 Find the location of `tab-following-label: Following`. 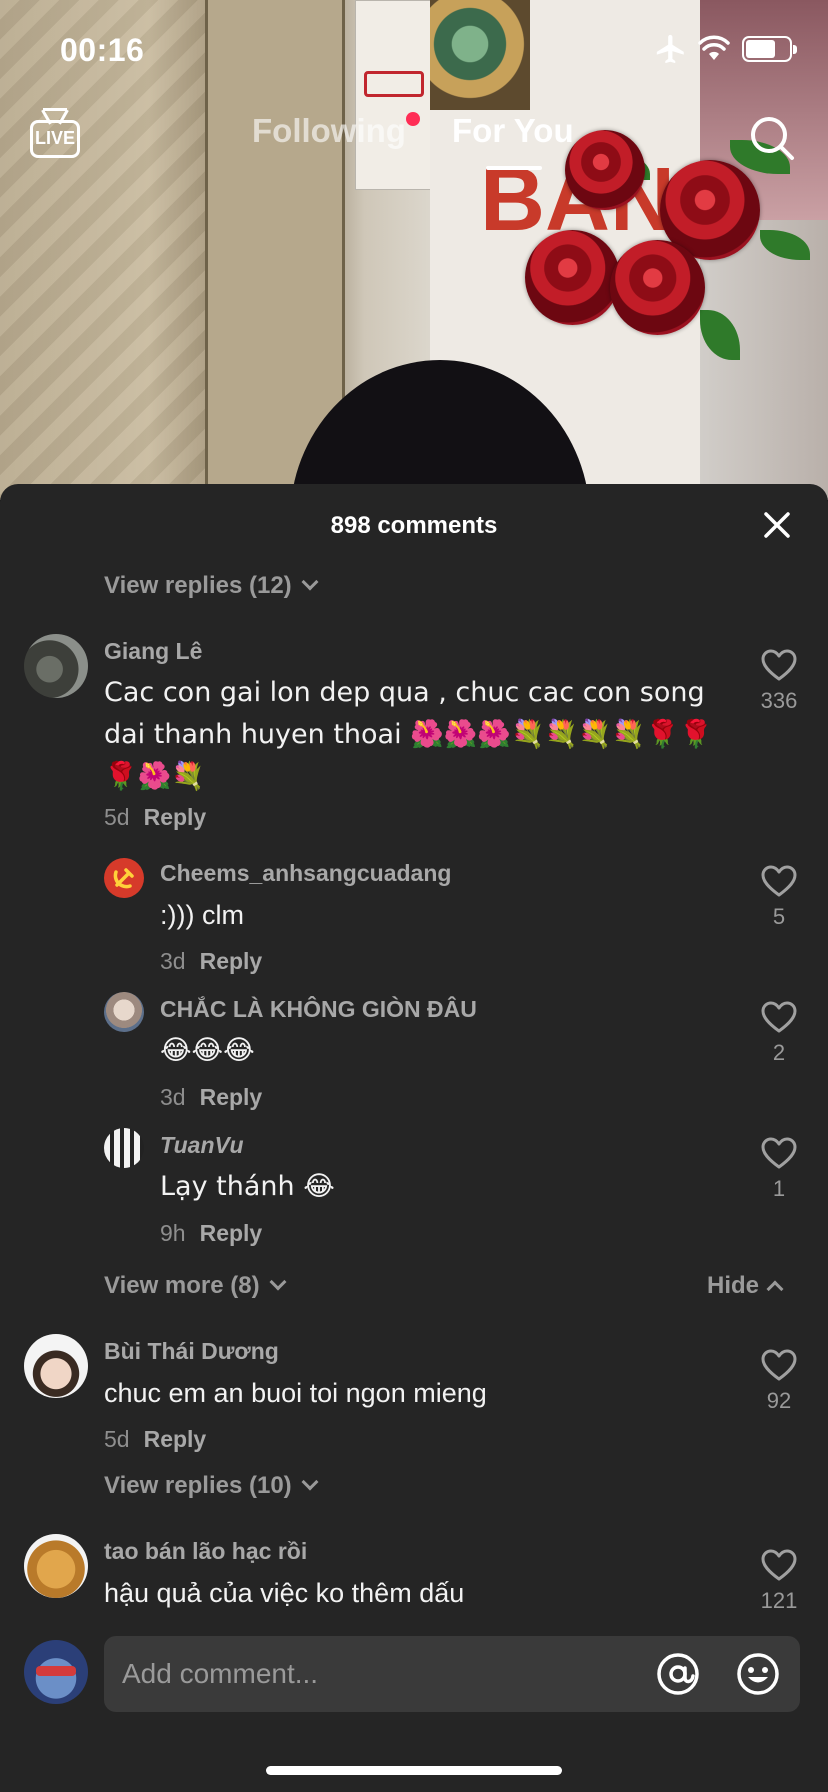

tab-following-label: Following is located at coordinates (329, 130).